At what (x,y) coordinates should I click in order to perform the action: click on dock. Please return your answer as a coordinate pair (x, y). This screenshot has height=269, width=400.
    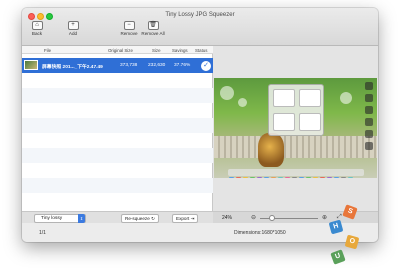
    Looking at the image, I should click on (296, 173).